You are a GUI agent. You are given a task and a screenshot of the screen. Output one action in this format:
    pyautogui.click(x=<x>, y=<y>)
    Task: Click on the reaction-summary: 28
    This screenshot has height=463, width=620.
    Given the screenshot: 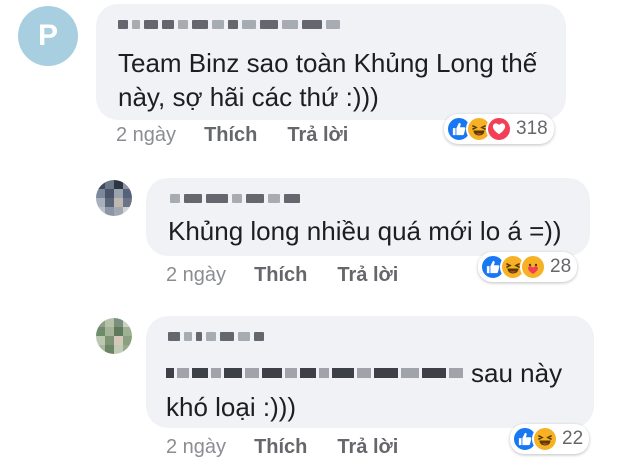 What is the action you would take?
    pyautogui.click(x=528, y=267)
    